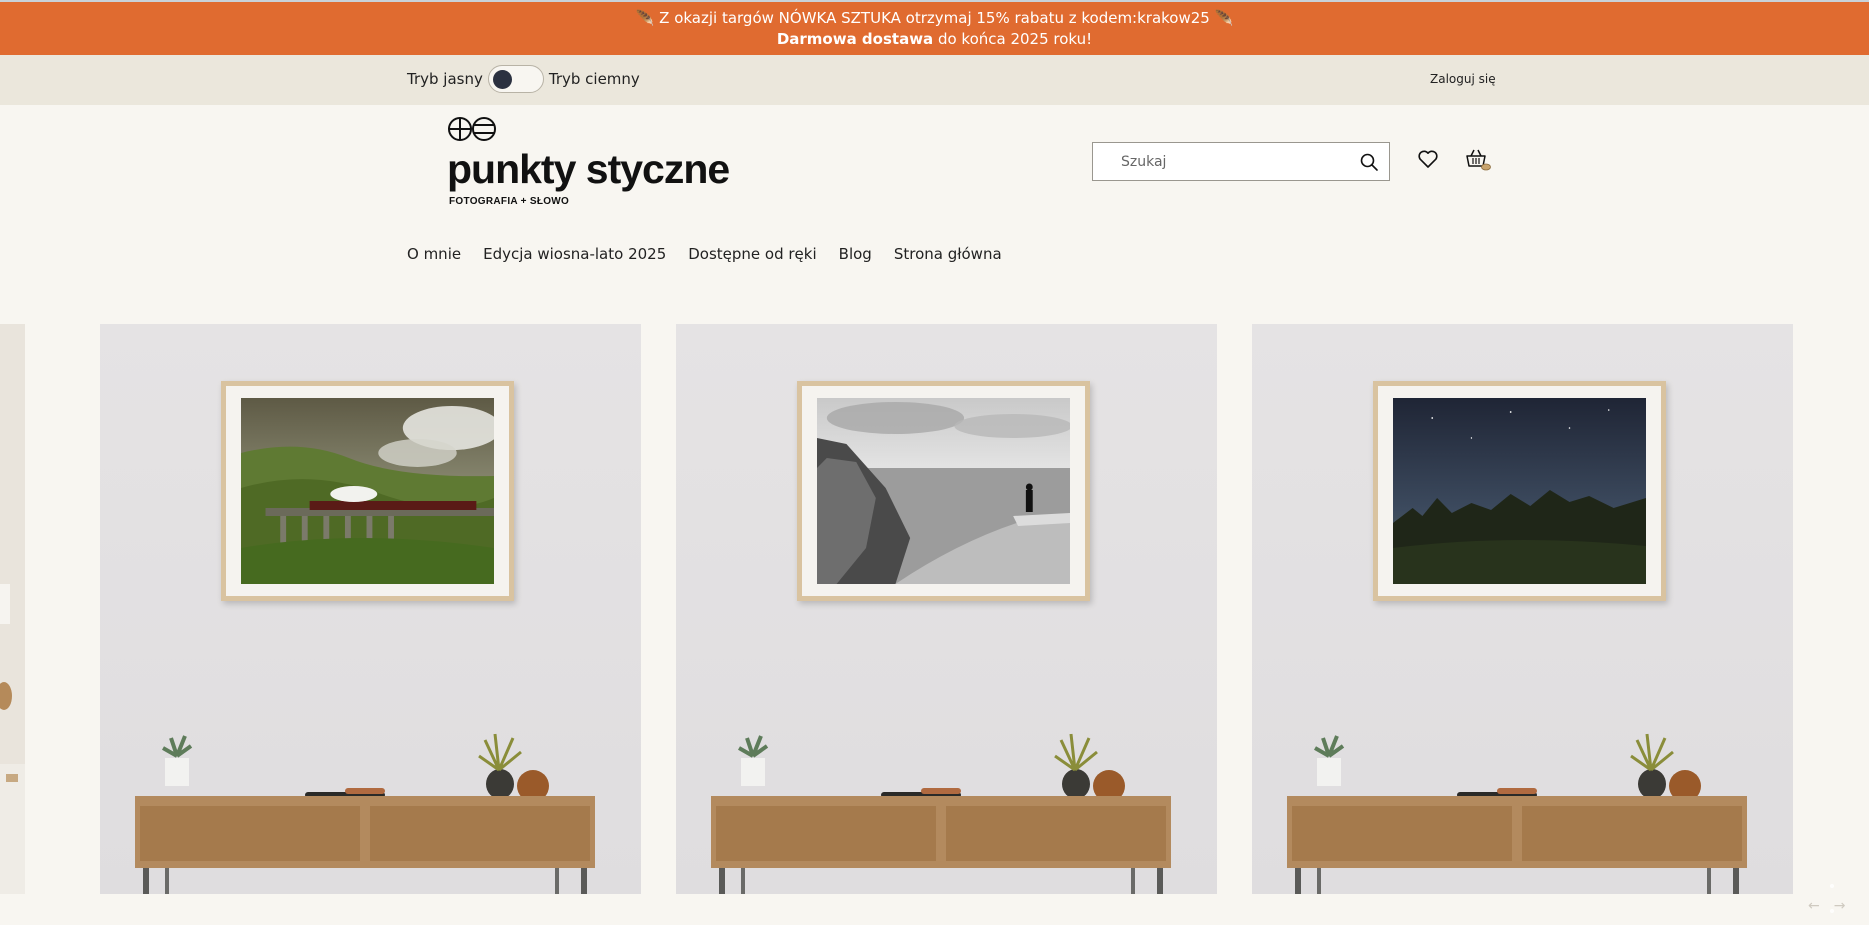 This screenshot has width=1869, height=925. Describe the element at coordinates (934, 80) in the screenshot. I see `utility-bar: Tryb jasny Tryb ciemny Zaloguj się` at that location.